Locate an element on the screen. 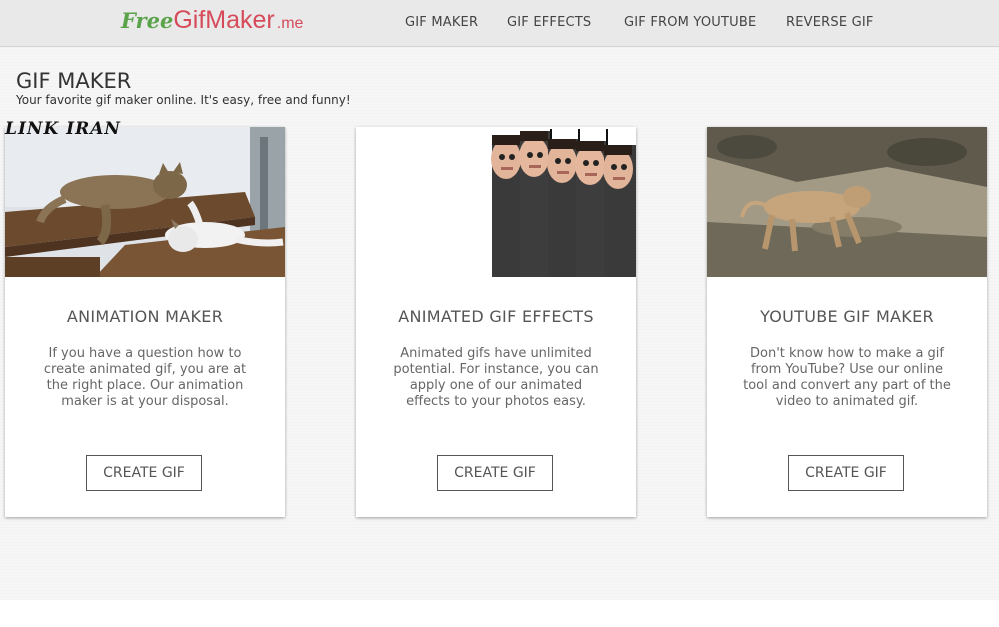 This screenshot has width=999, height=627. page-title: GIF MAKER is located at coordinates (74, 81).